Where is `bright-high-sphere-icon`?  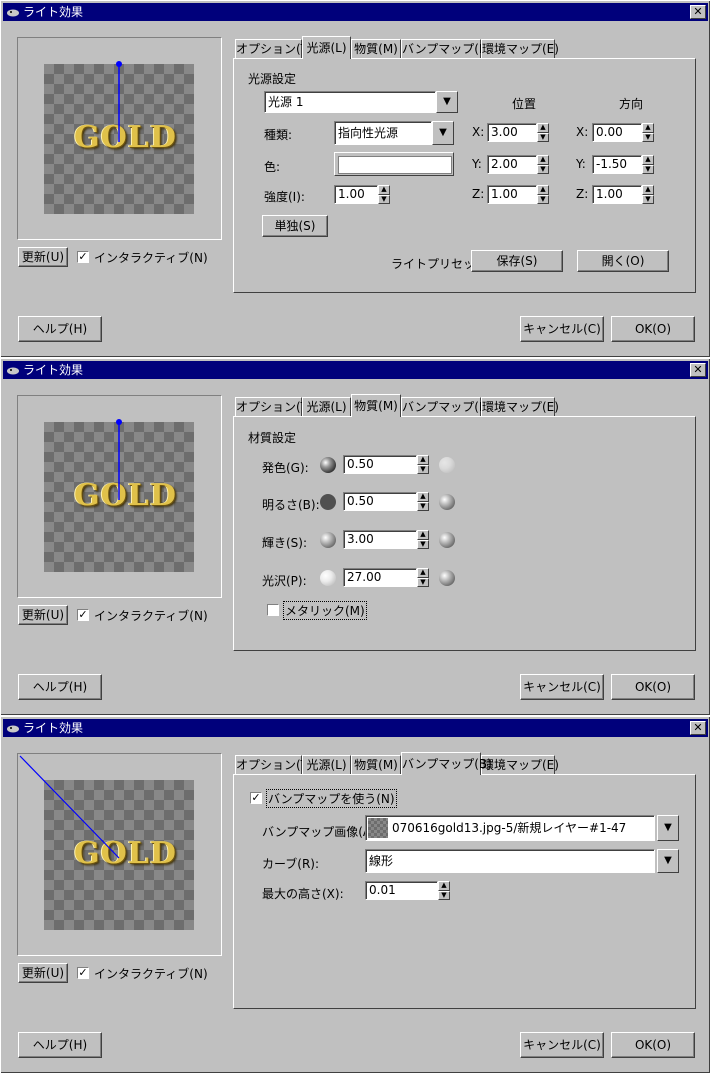 bright-high-sphere-icon is located at coordinates (447, 502).